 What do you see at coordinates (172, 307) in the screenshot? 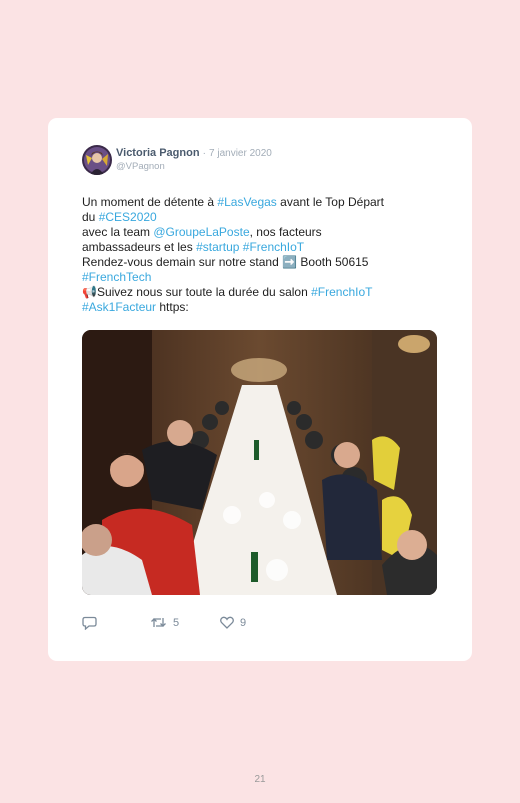
I see `tweet-text-segment: https:` at bounding box center [172, 307].